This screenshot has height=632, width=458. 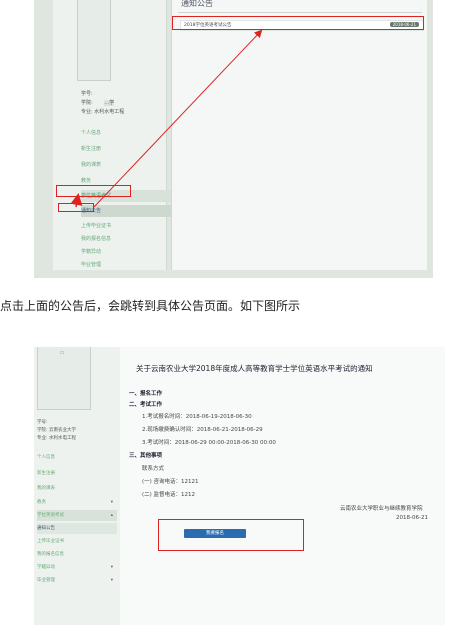 I want to click on arrow-to-menu, so click(x=76, y=200).